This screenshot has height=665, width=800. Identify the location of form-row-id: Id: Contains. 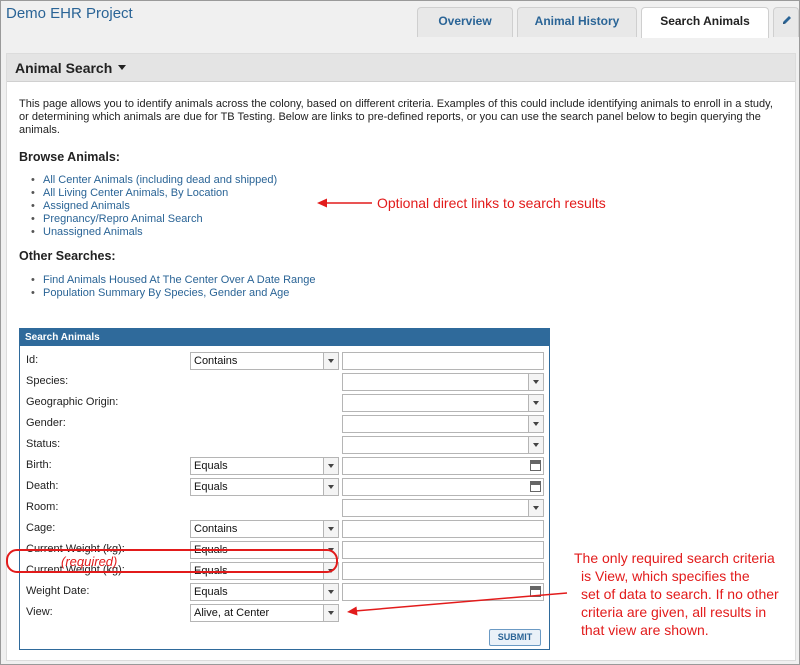
(284, 361).